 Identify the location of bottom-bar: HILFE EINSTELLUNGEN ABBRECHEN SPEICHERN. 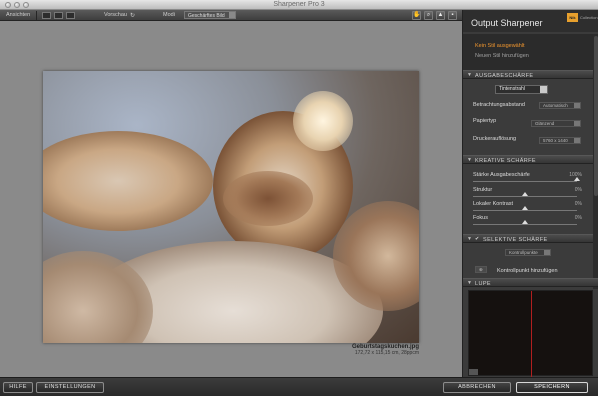
(299, 386).